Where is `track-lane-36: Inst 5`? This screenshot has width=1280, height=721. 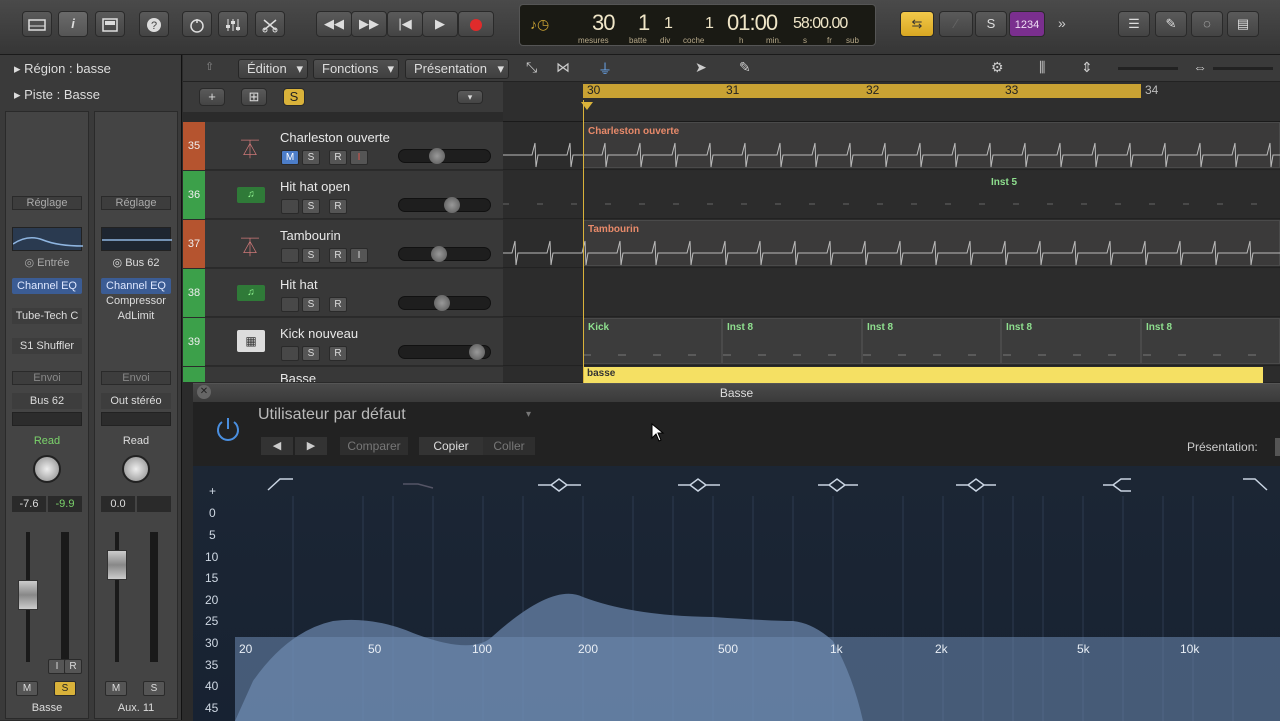
track-lane-36: Inst 5 is located at coordinates (891, 195).